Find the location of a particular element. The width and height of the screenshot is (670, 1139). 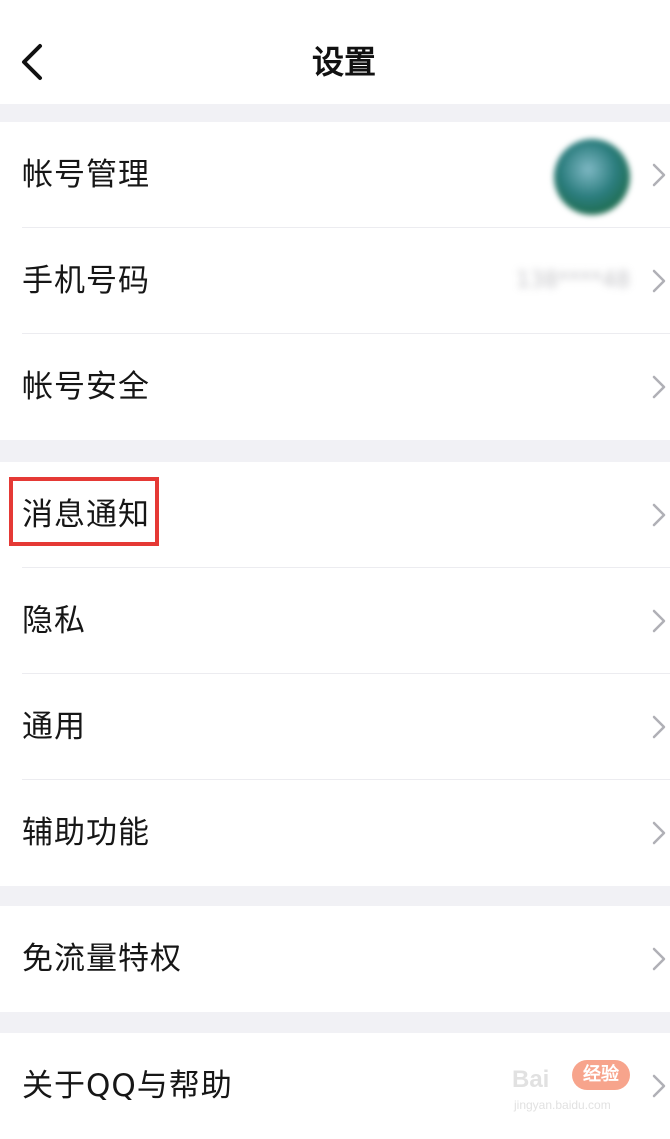

watermark-text: Bai is located at coordinates (531, 1079).